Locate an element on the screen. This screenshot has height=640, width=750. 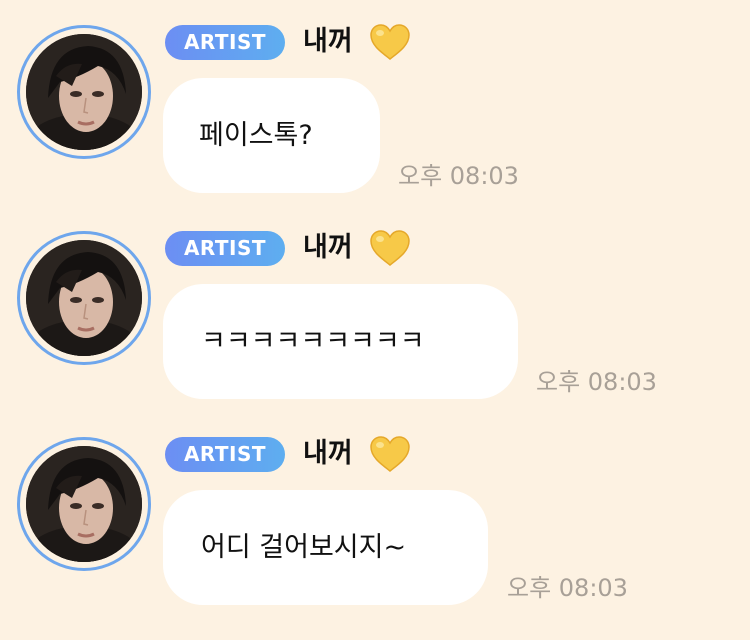
message-bubble: ㅋㅋㅋㅋㅋㅋㅋㅋㅋ is located at coordinates (340, 341).